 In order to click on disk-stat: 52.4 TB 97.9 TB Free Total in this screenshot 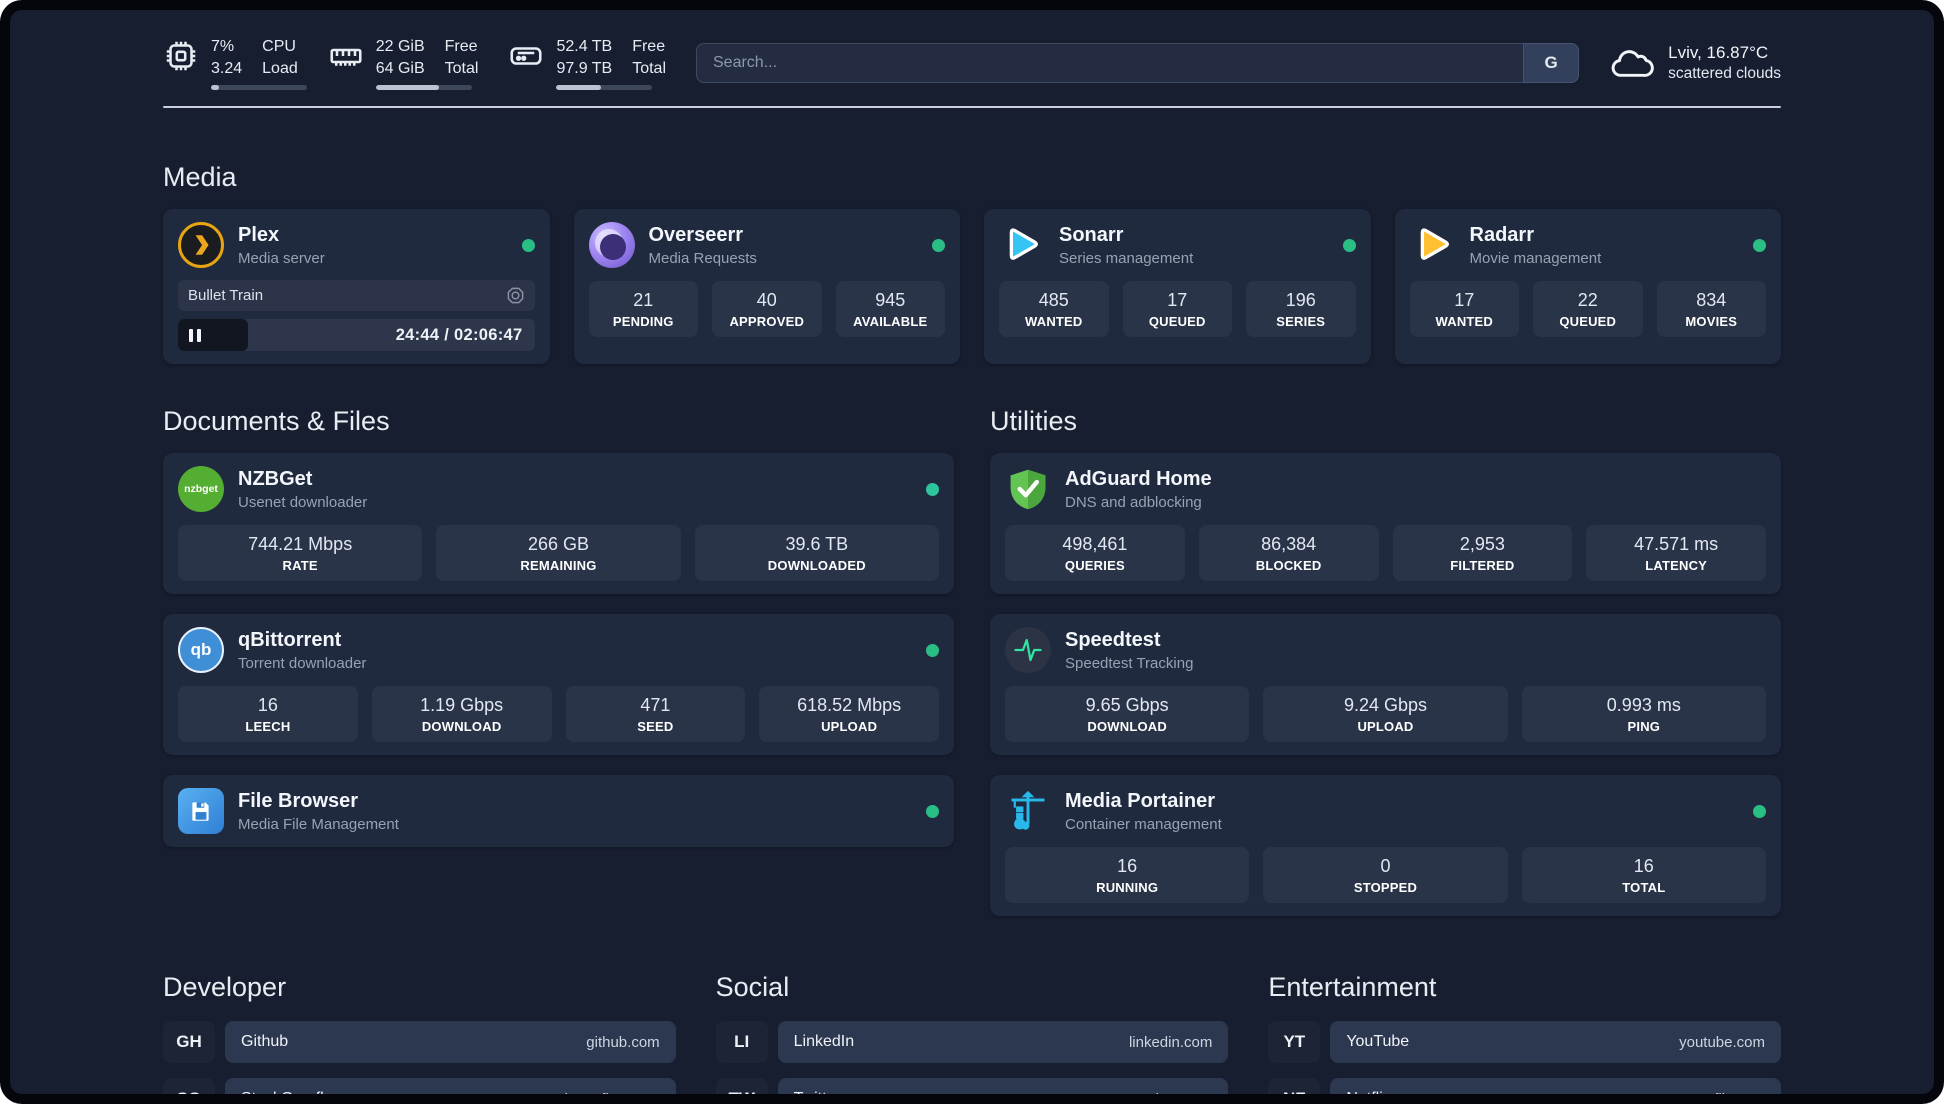, I will do `click(587, 63)`.